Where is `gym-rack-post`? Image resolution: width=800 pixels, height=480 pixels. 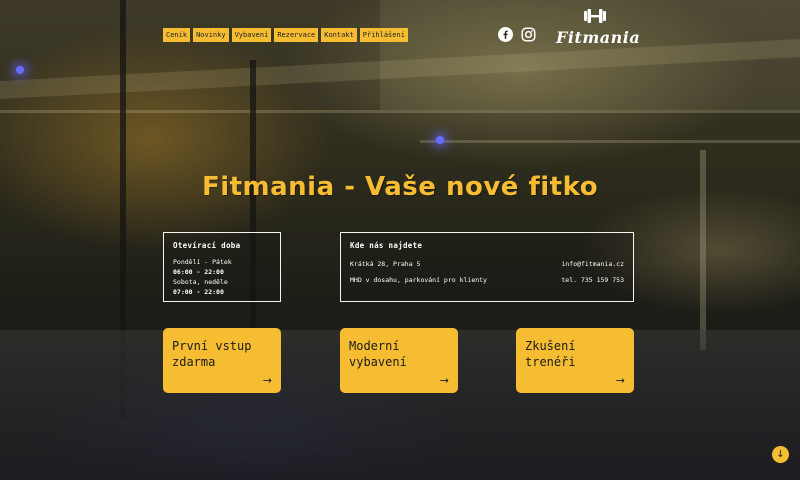 gym-rack-post is located at coordinates (253, 210).